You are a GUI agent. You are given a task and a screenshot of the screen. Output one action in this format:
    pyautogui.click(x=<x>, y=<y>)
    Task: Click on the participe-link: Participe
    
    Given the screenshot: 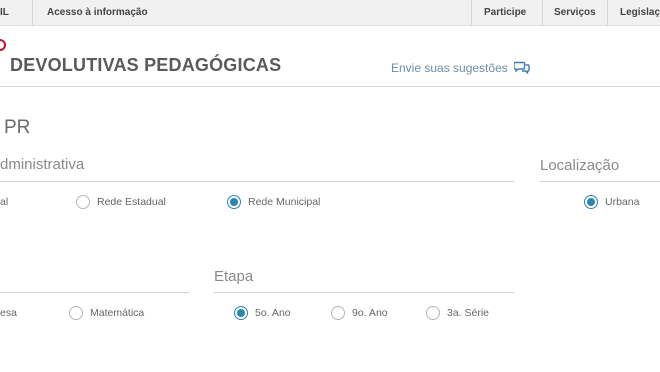 What is the action you would take?
    pyautogui.click(x=505, y=12)
    